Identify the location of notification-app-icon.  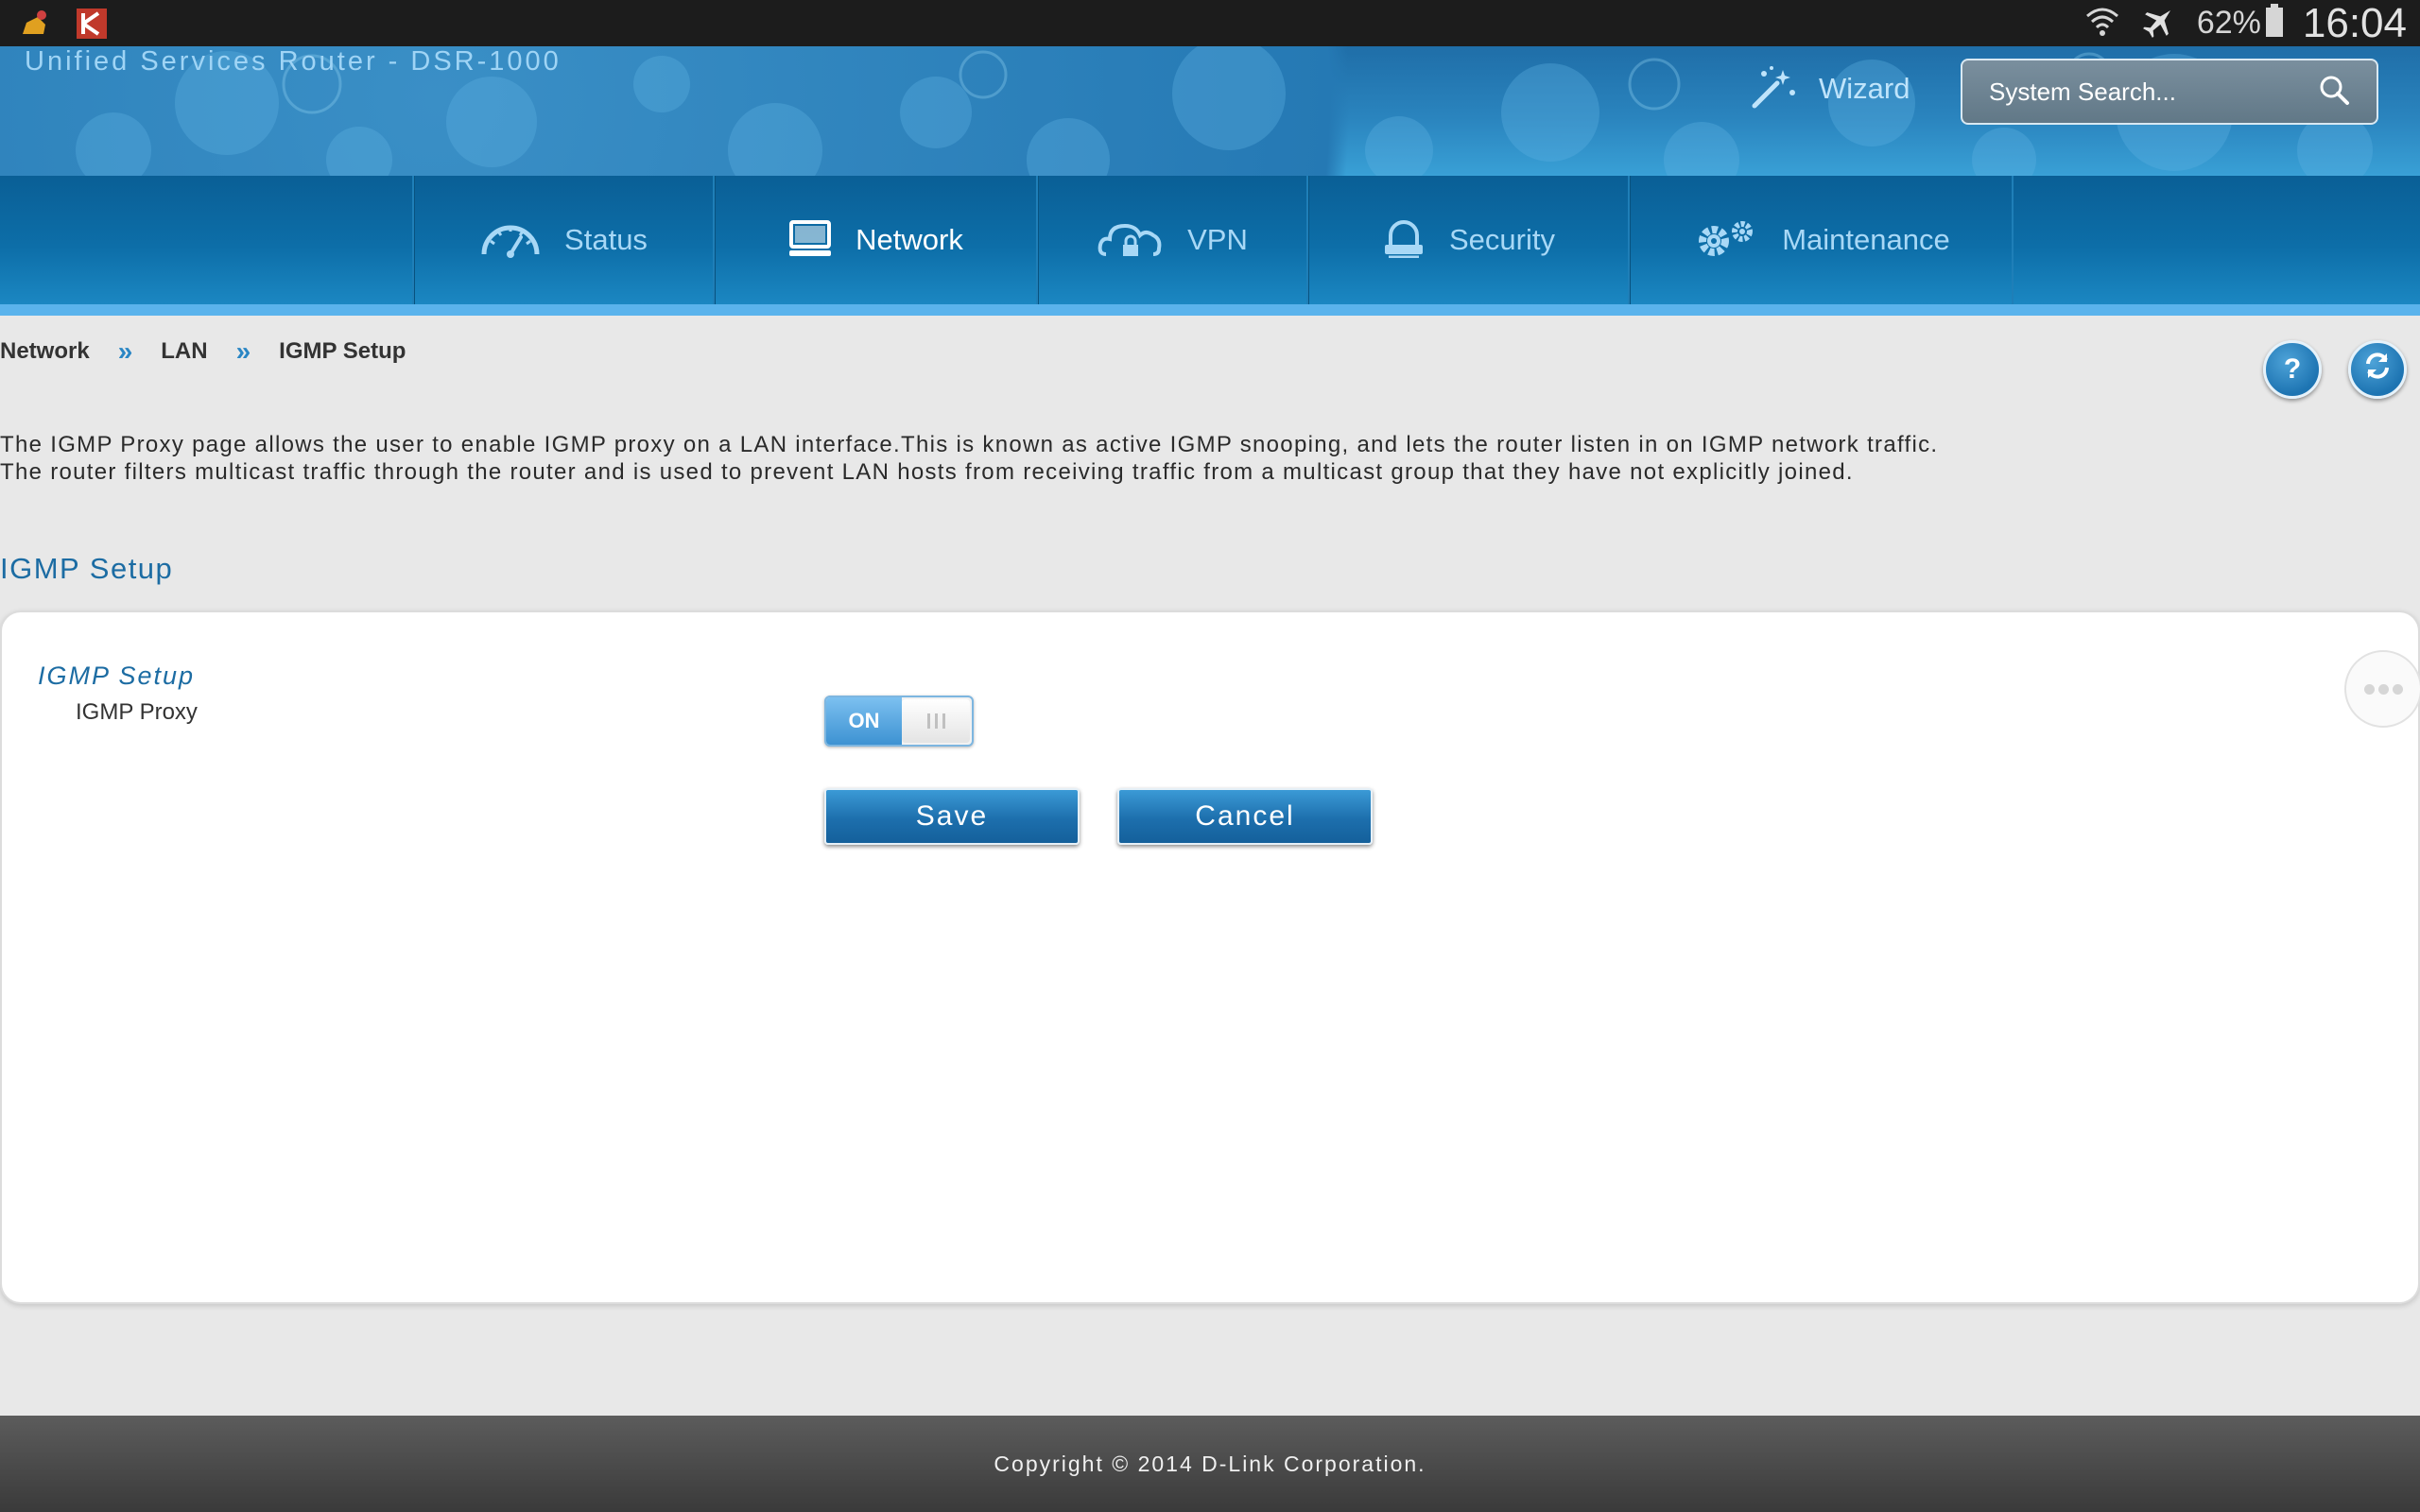
(35, 24).